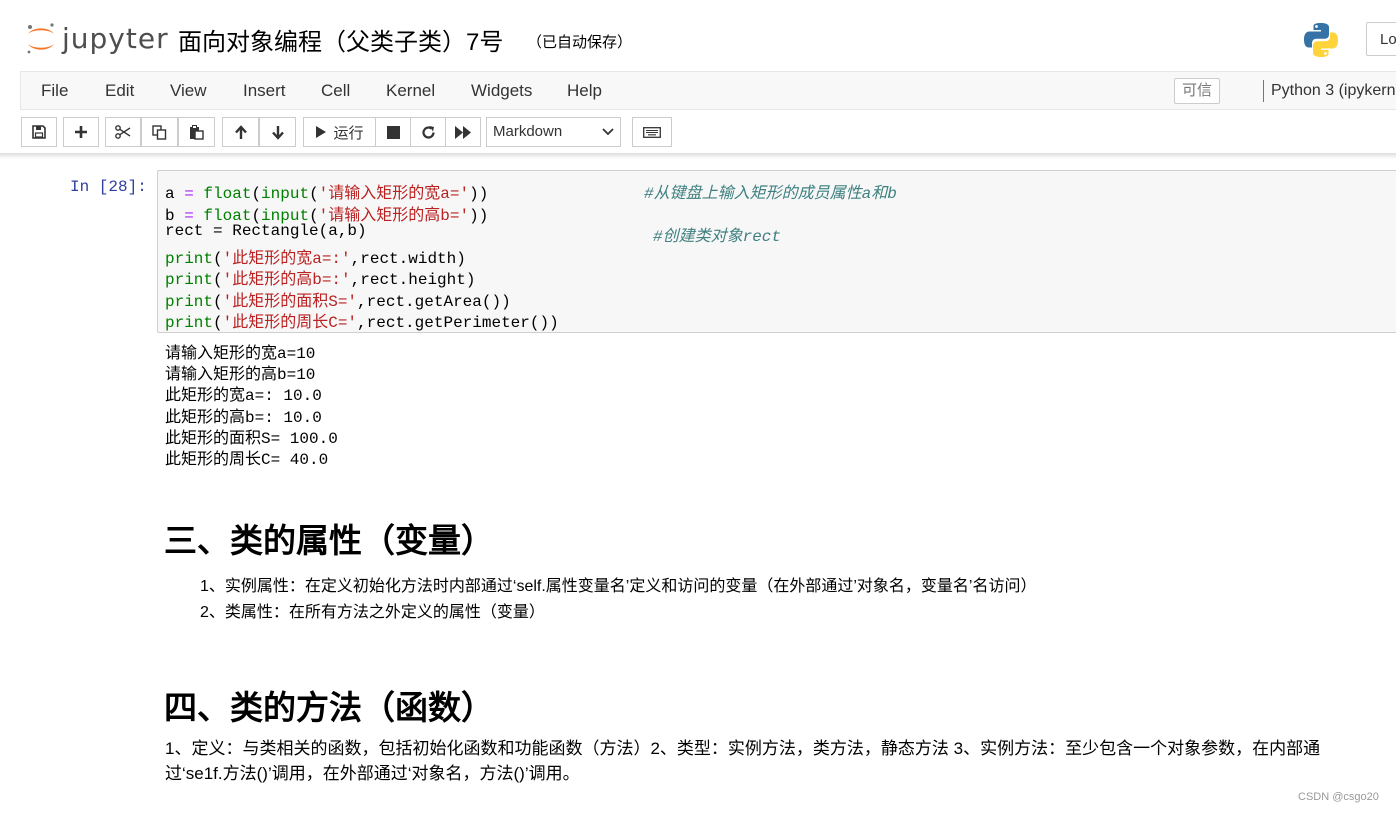 Image resolution: width=1396 pixels, height=814 pixels. I want to click on arrow-down-icon, so click(277, 132).